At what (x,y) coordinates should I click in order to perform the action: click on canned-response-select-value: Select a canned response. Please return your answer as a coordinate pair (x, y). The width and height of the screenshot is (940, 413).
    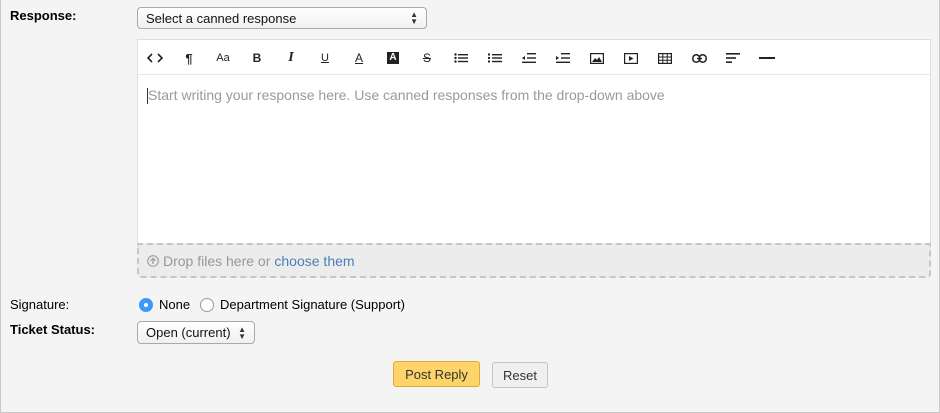
    Looking at the image, I should click on (221, 18).